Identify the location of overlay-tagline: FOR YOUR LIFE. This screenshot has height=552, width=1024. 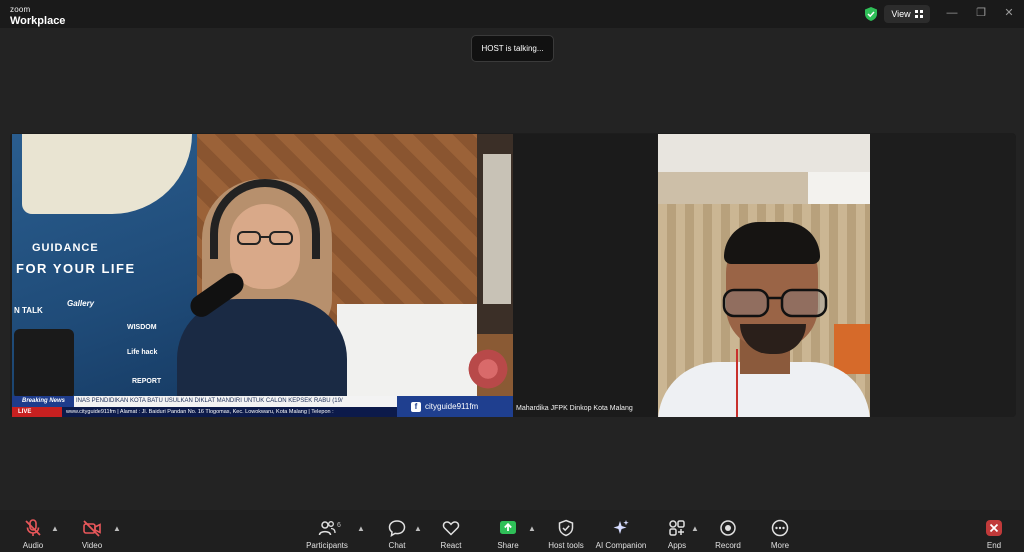
(76, 268).